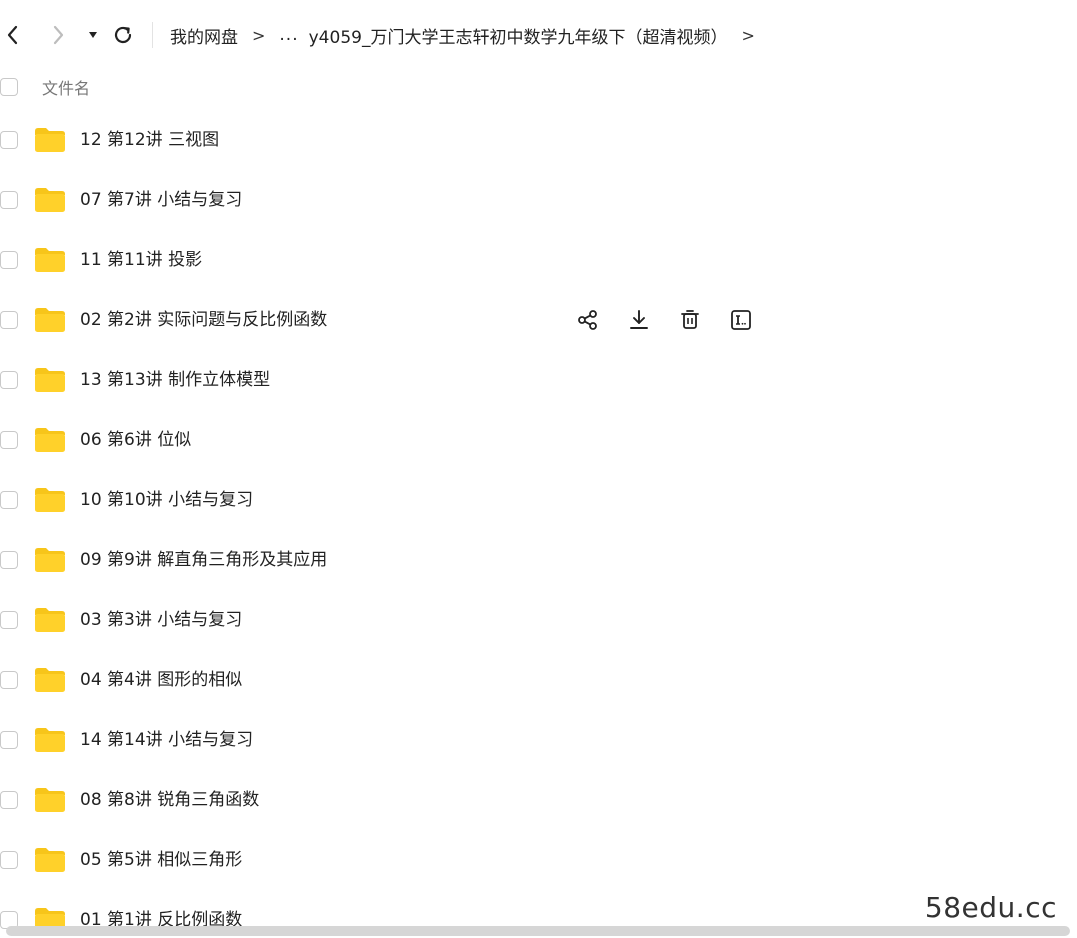  What do you see at coordinates (500, 140) in the screenshot?
I see `file-row: 12 第12讲 三视图` at bounding box center [500, 140].